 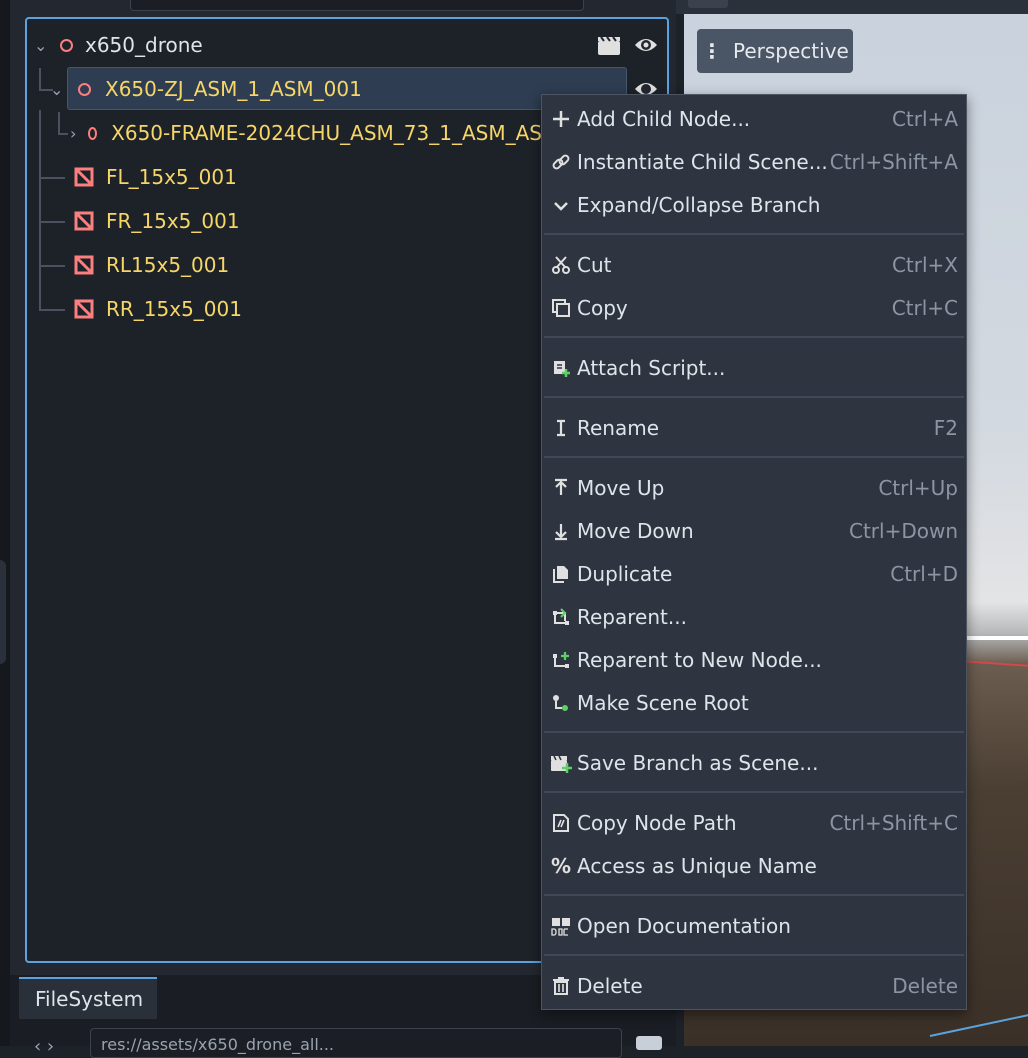 What do you see at coordinates (649, 1043) in the screenshot?
I see `split-mode-icon` at bounding box center [649, 1043].